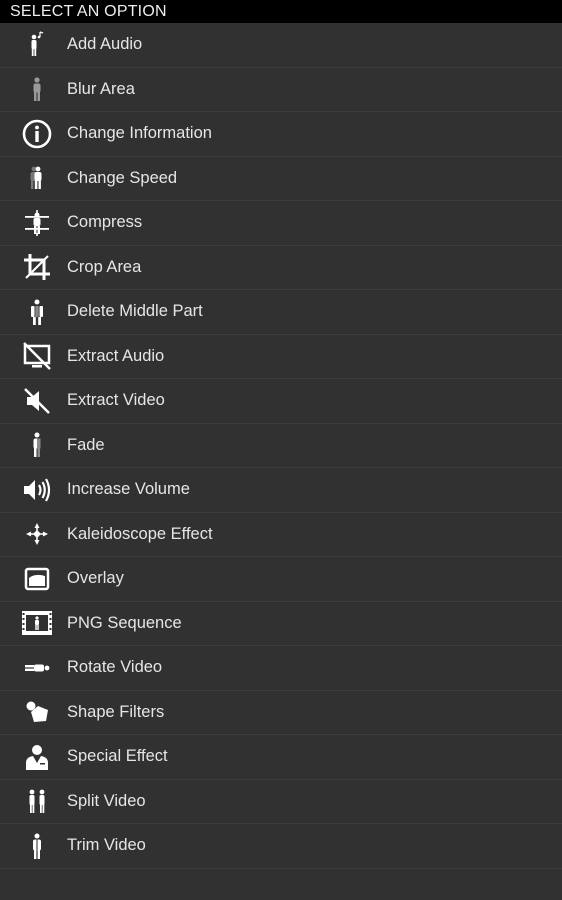 This screenshot has height=900, width=562. What do you see at coordinates (37, 757) in the screenshot?
I see `special-person-icon` at bounding box center [37, 757].